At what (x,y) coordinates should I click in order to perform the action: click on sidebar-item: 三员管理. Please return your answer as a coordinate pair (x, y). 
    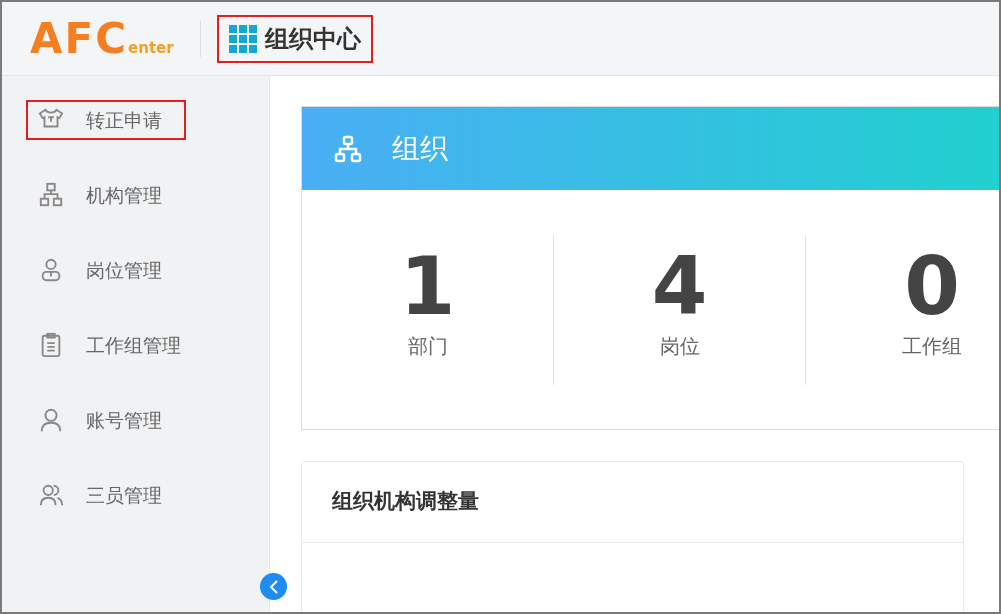
    Looking at the image, I should click on (106, 495).